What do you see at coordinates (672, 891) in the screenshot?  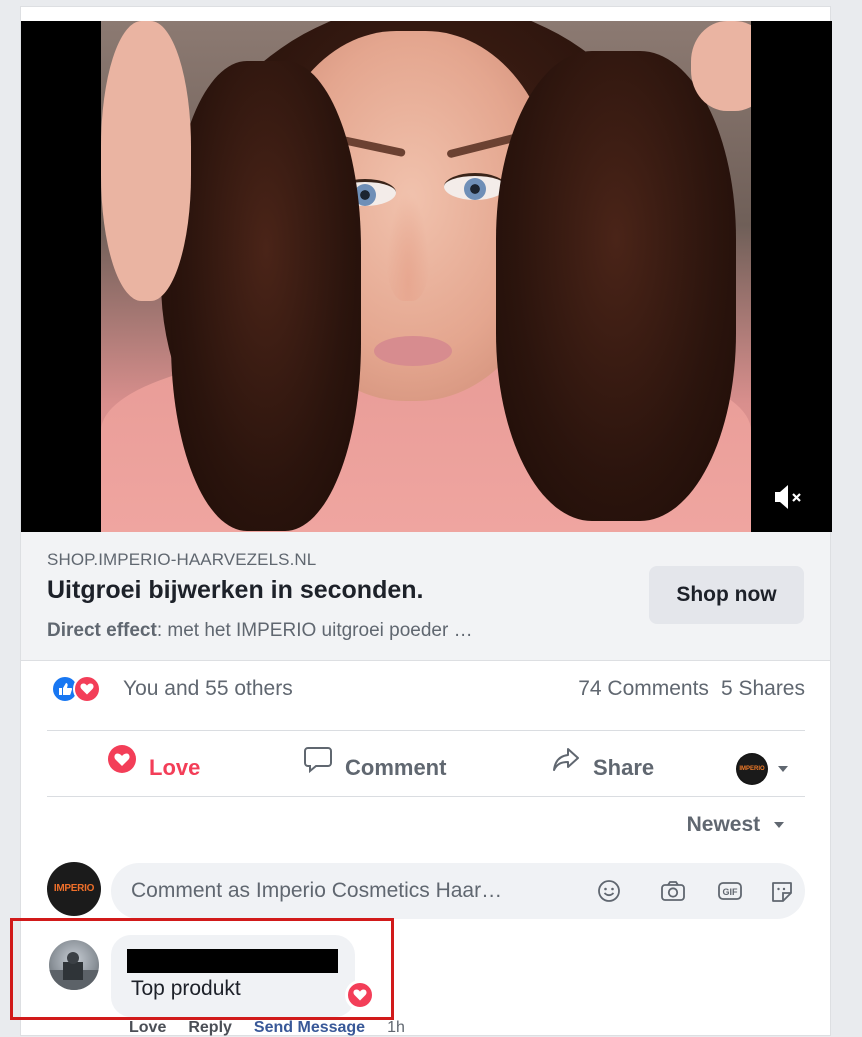 I see `camera-icon` at bounding box center [672, 891].